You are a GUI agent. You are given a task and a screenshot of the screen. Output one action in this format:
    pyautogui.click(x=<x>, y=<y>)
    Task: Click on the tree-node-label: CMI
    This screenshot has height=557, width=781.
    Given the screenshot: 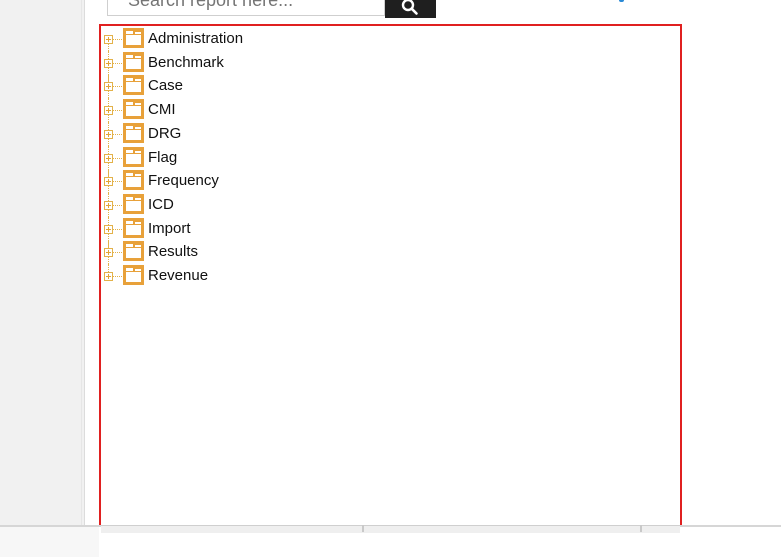 What is the action you would take?
    pyautogui.click(x=162, y=110)
    